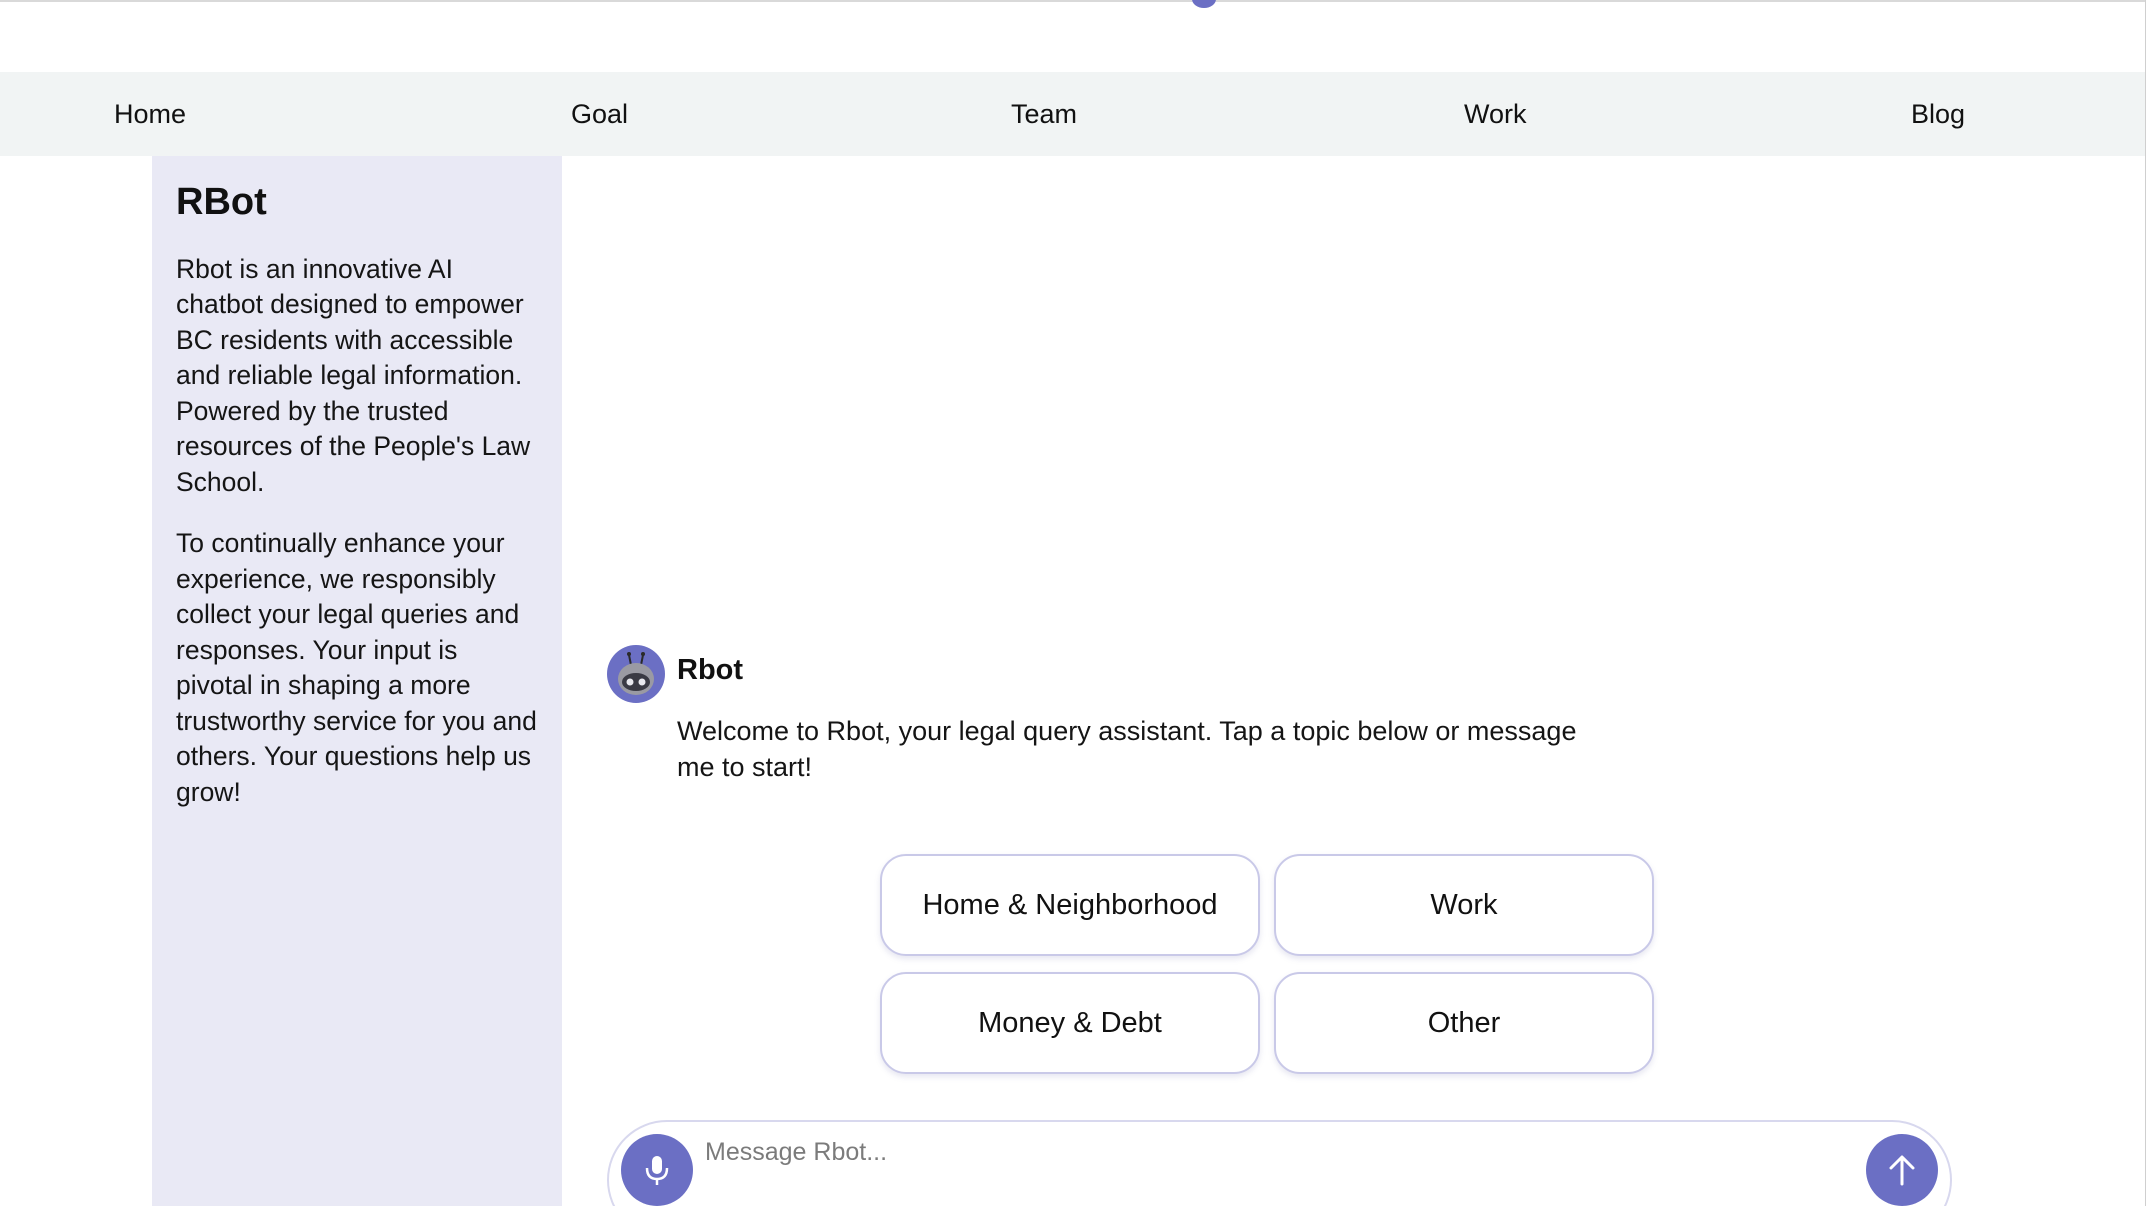 This screenshot has width=2146, height=1206. What do you see at coordinates (1938, 114) in the screenshot?
I see `nav-item-blog: Blog` at bounding box center [1938, 114].